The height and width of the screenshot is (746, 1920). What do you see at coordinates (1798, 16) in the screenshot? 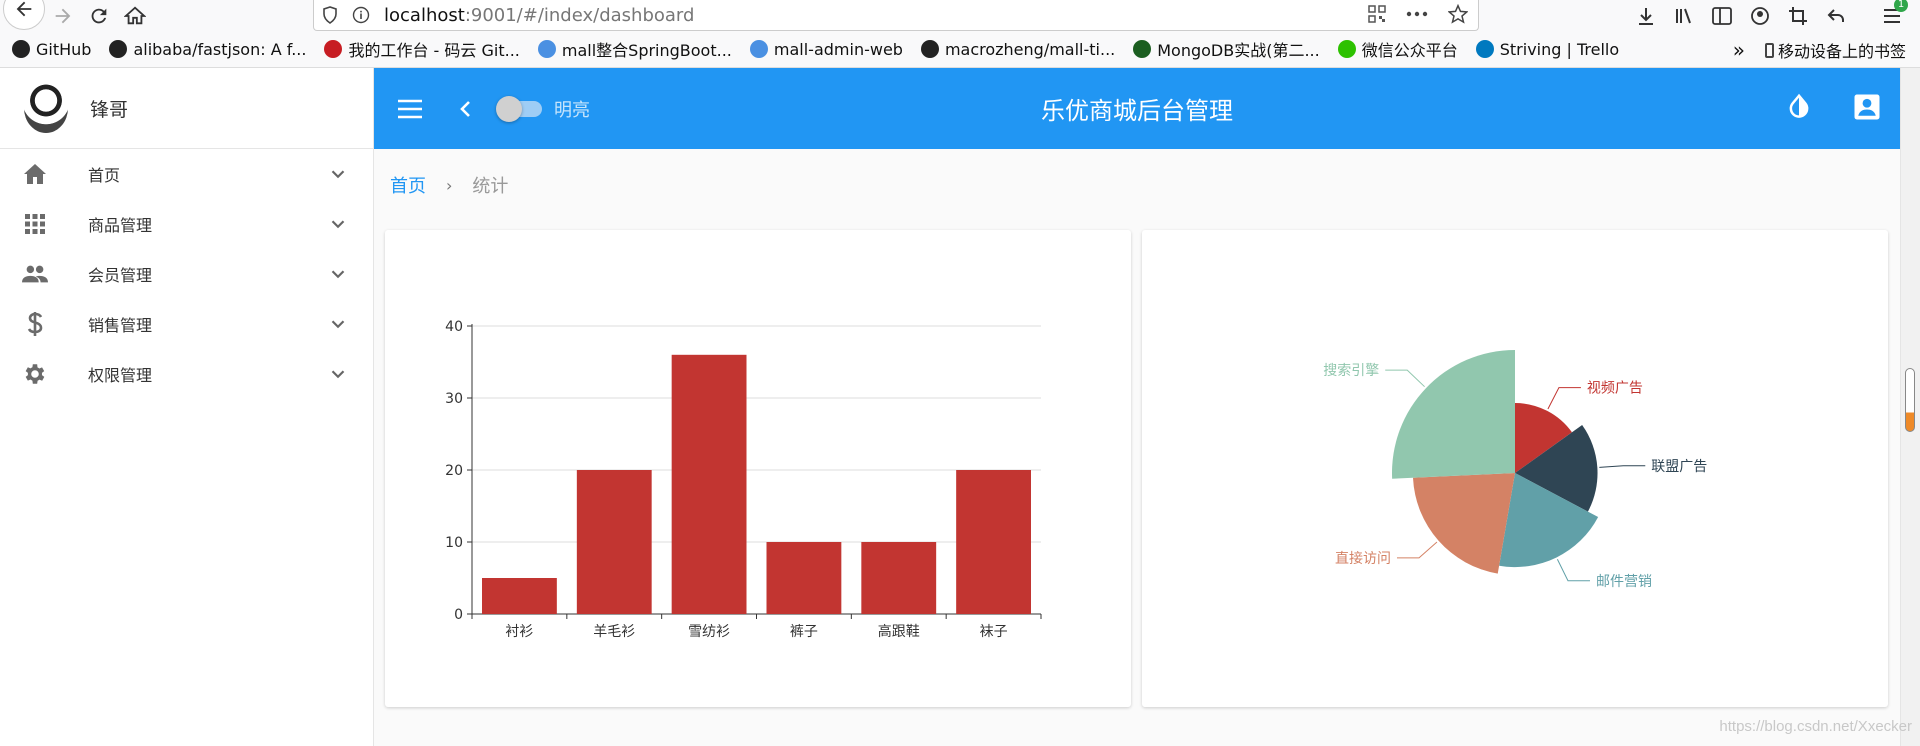
I see `crop-icon` at bounding box center [1798, 16].